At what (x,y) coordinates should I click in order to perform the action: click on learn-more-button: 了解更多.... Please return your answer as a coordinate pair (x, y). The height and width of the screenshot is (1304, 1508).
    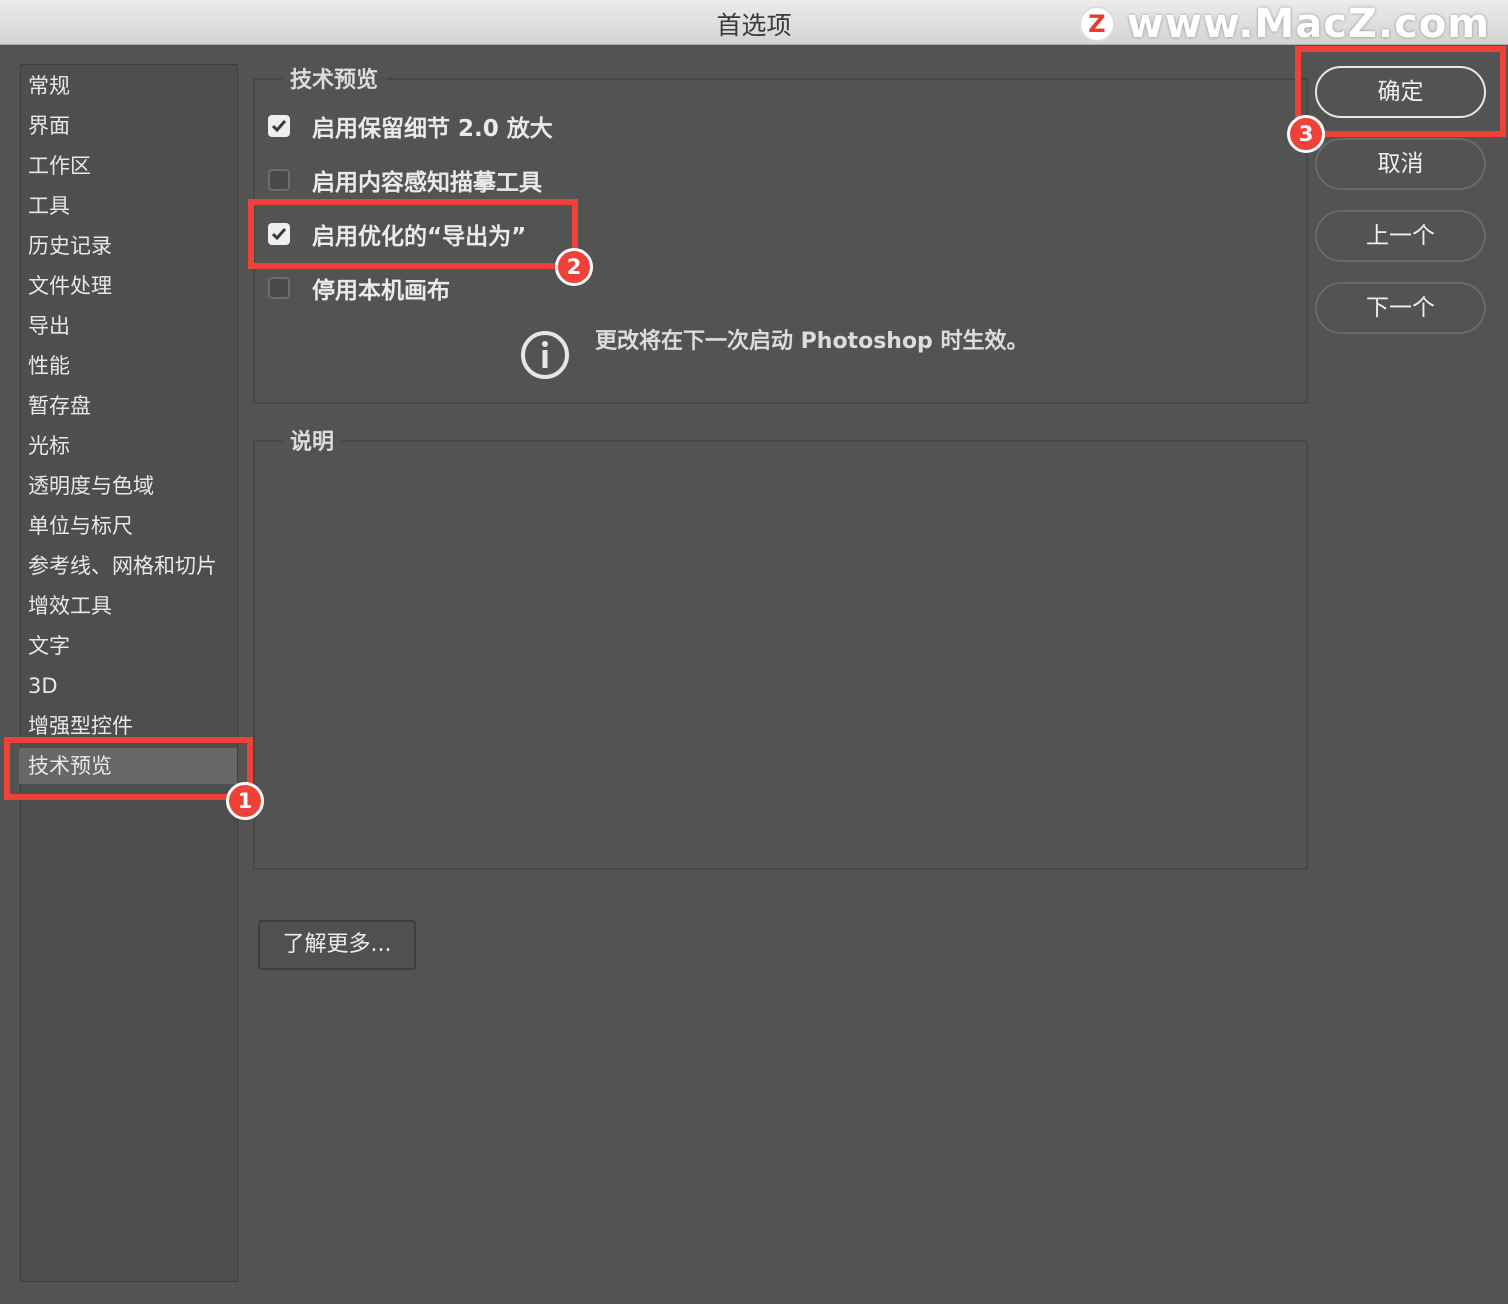
    Looking at the image, I should click on (337, 945).